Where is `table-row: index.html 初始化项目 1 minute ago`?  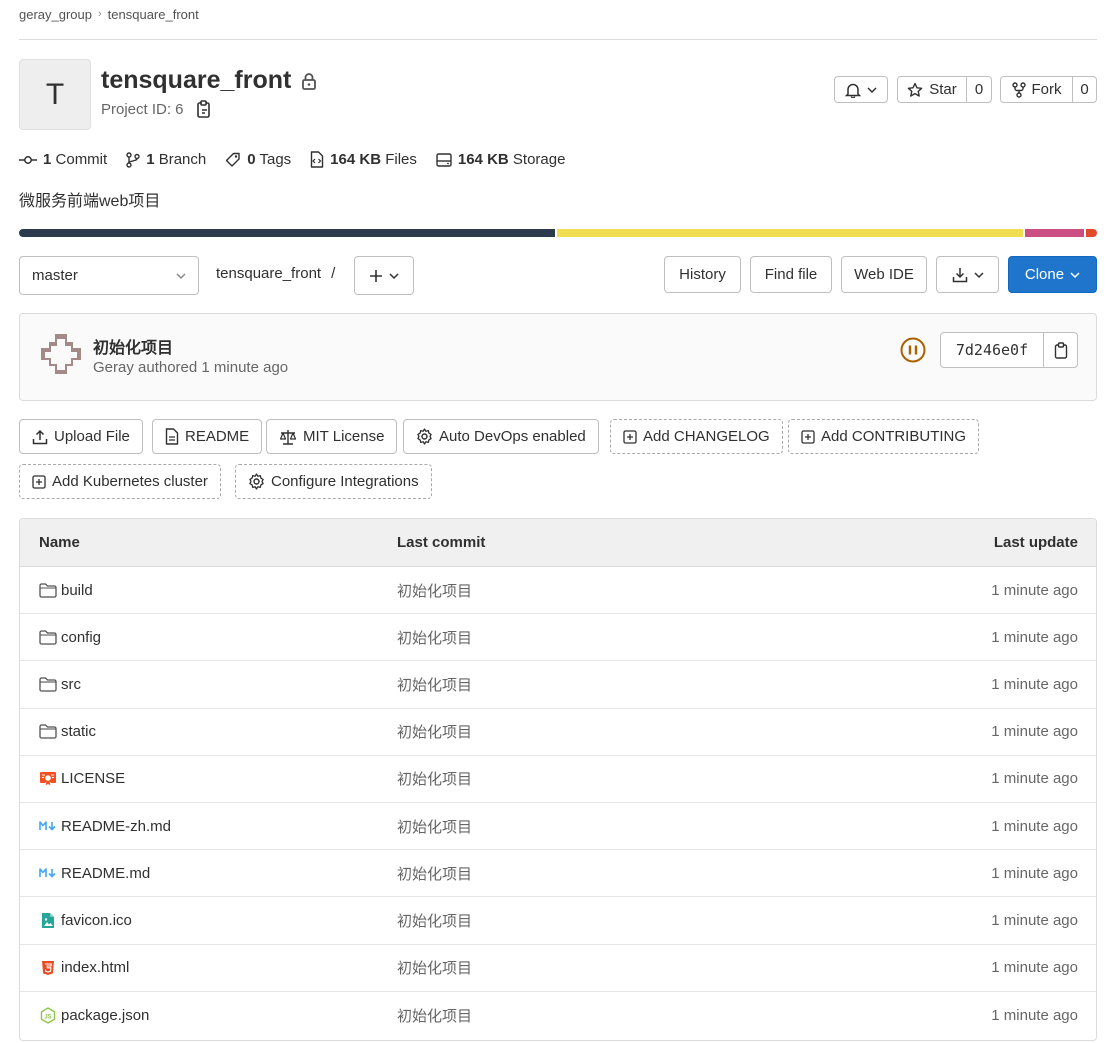
table-row: index.html 初始化项目 1 minute ago is located at coordinates (558, 968).